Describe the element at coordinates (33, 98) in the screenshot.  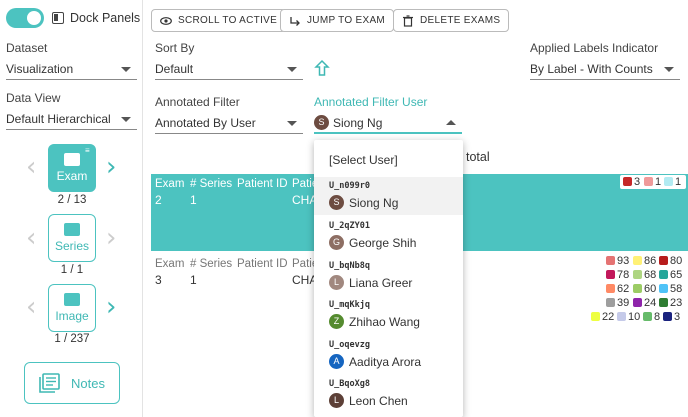
I see `dataview-label: Data View` at that location.